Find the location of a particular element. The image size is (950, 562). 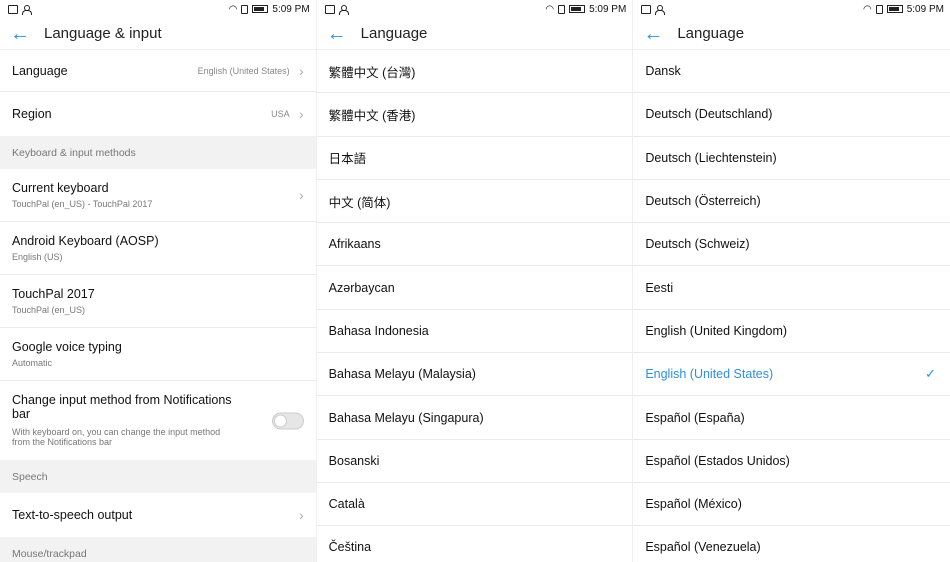

language-item: Deutsch (Österreich) is located at coordinates (791, 202).